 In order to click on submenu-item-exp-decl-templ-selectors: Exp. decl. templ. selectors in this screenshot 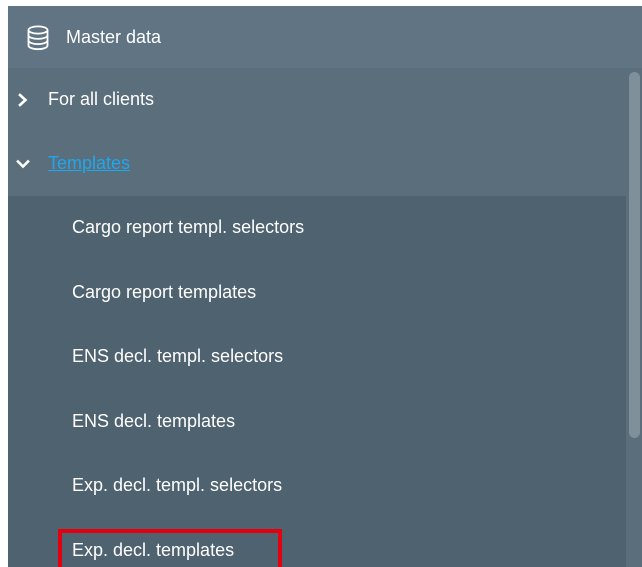, I will do `click(317, 486)`.